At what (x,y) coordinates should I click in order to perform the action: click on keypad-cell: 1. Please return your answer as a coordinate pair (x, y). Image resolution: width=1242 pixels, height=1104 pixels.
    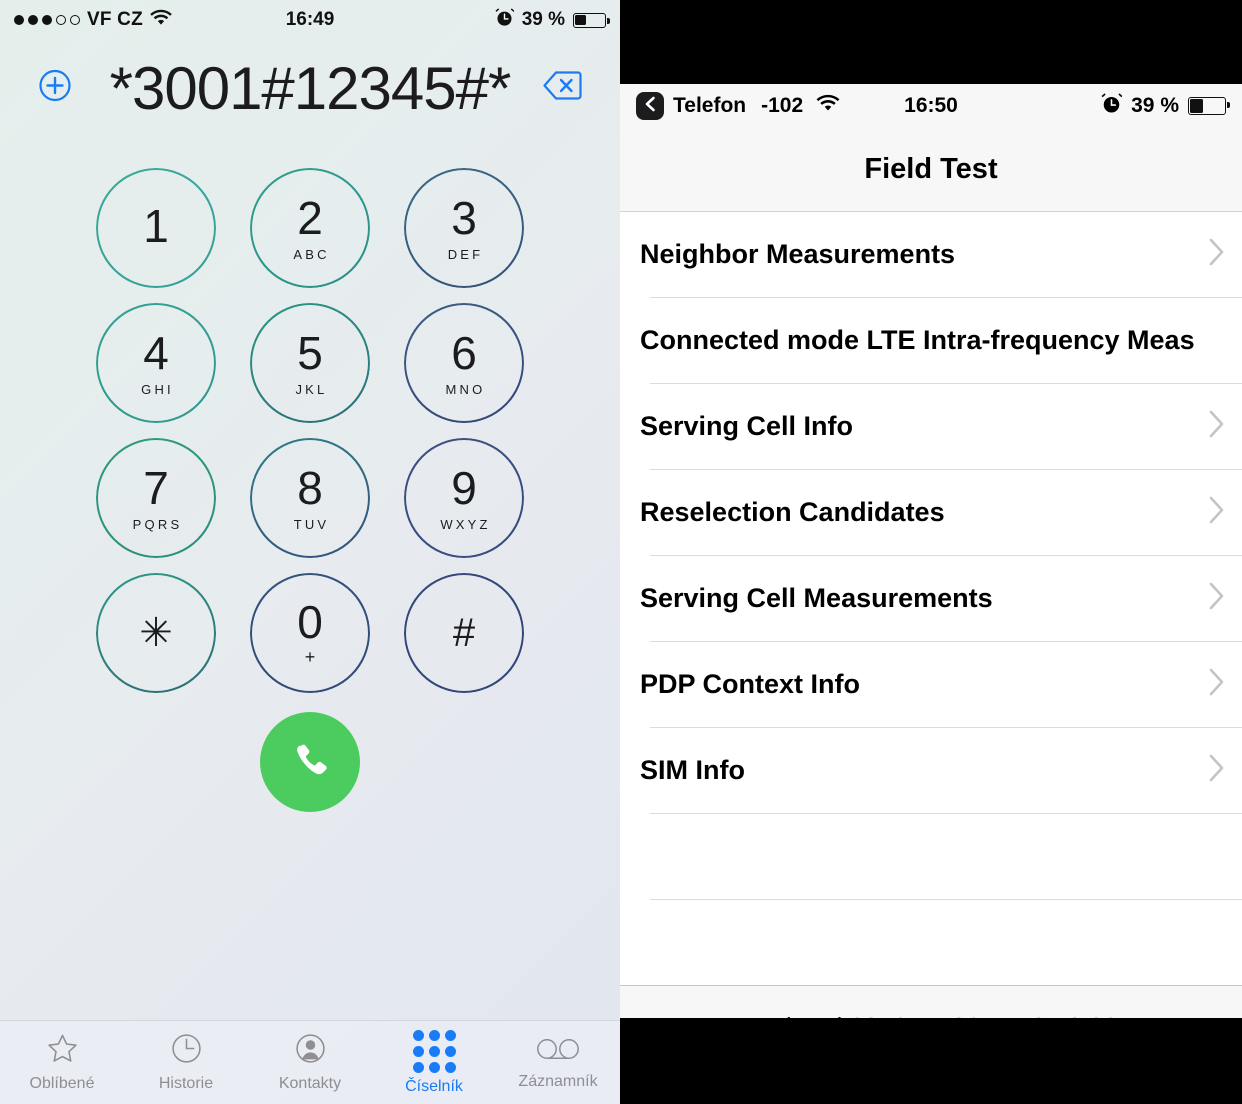
    Looking at the image, I should click on (156, 227).